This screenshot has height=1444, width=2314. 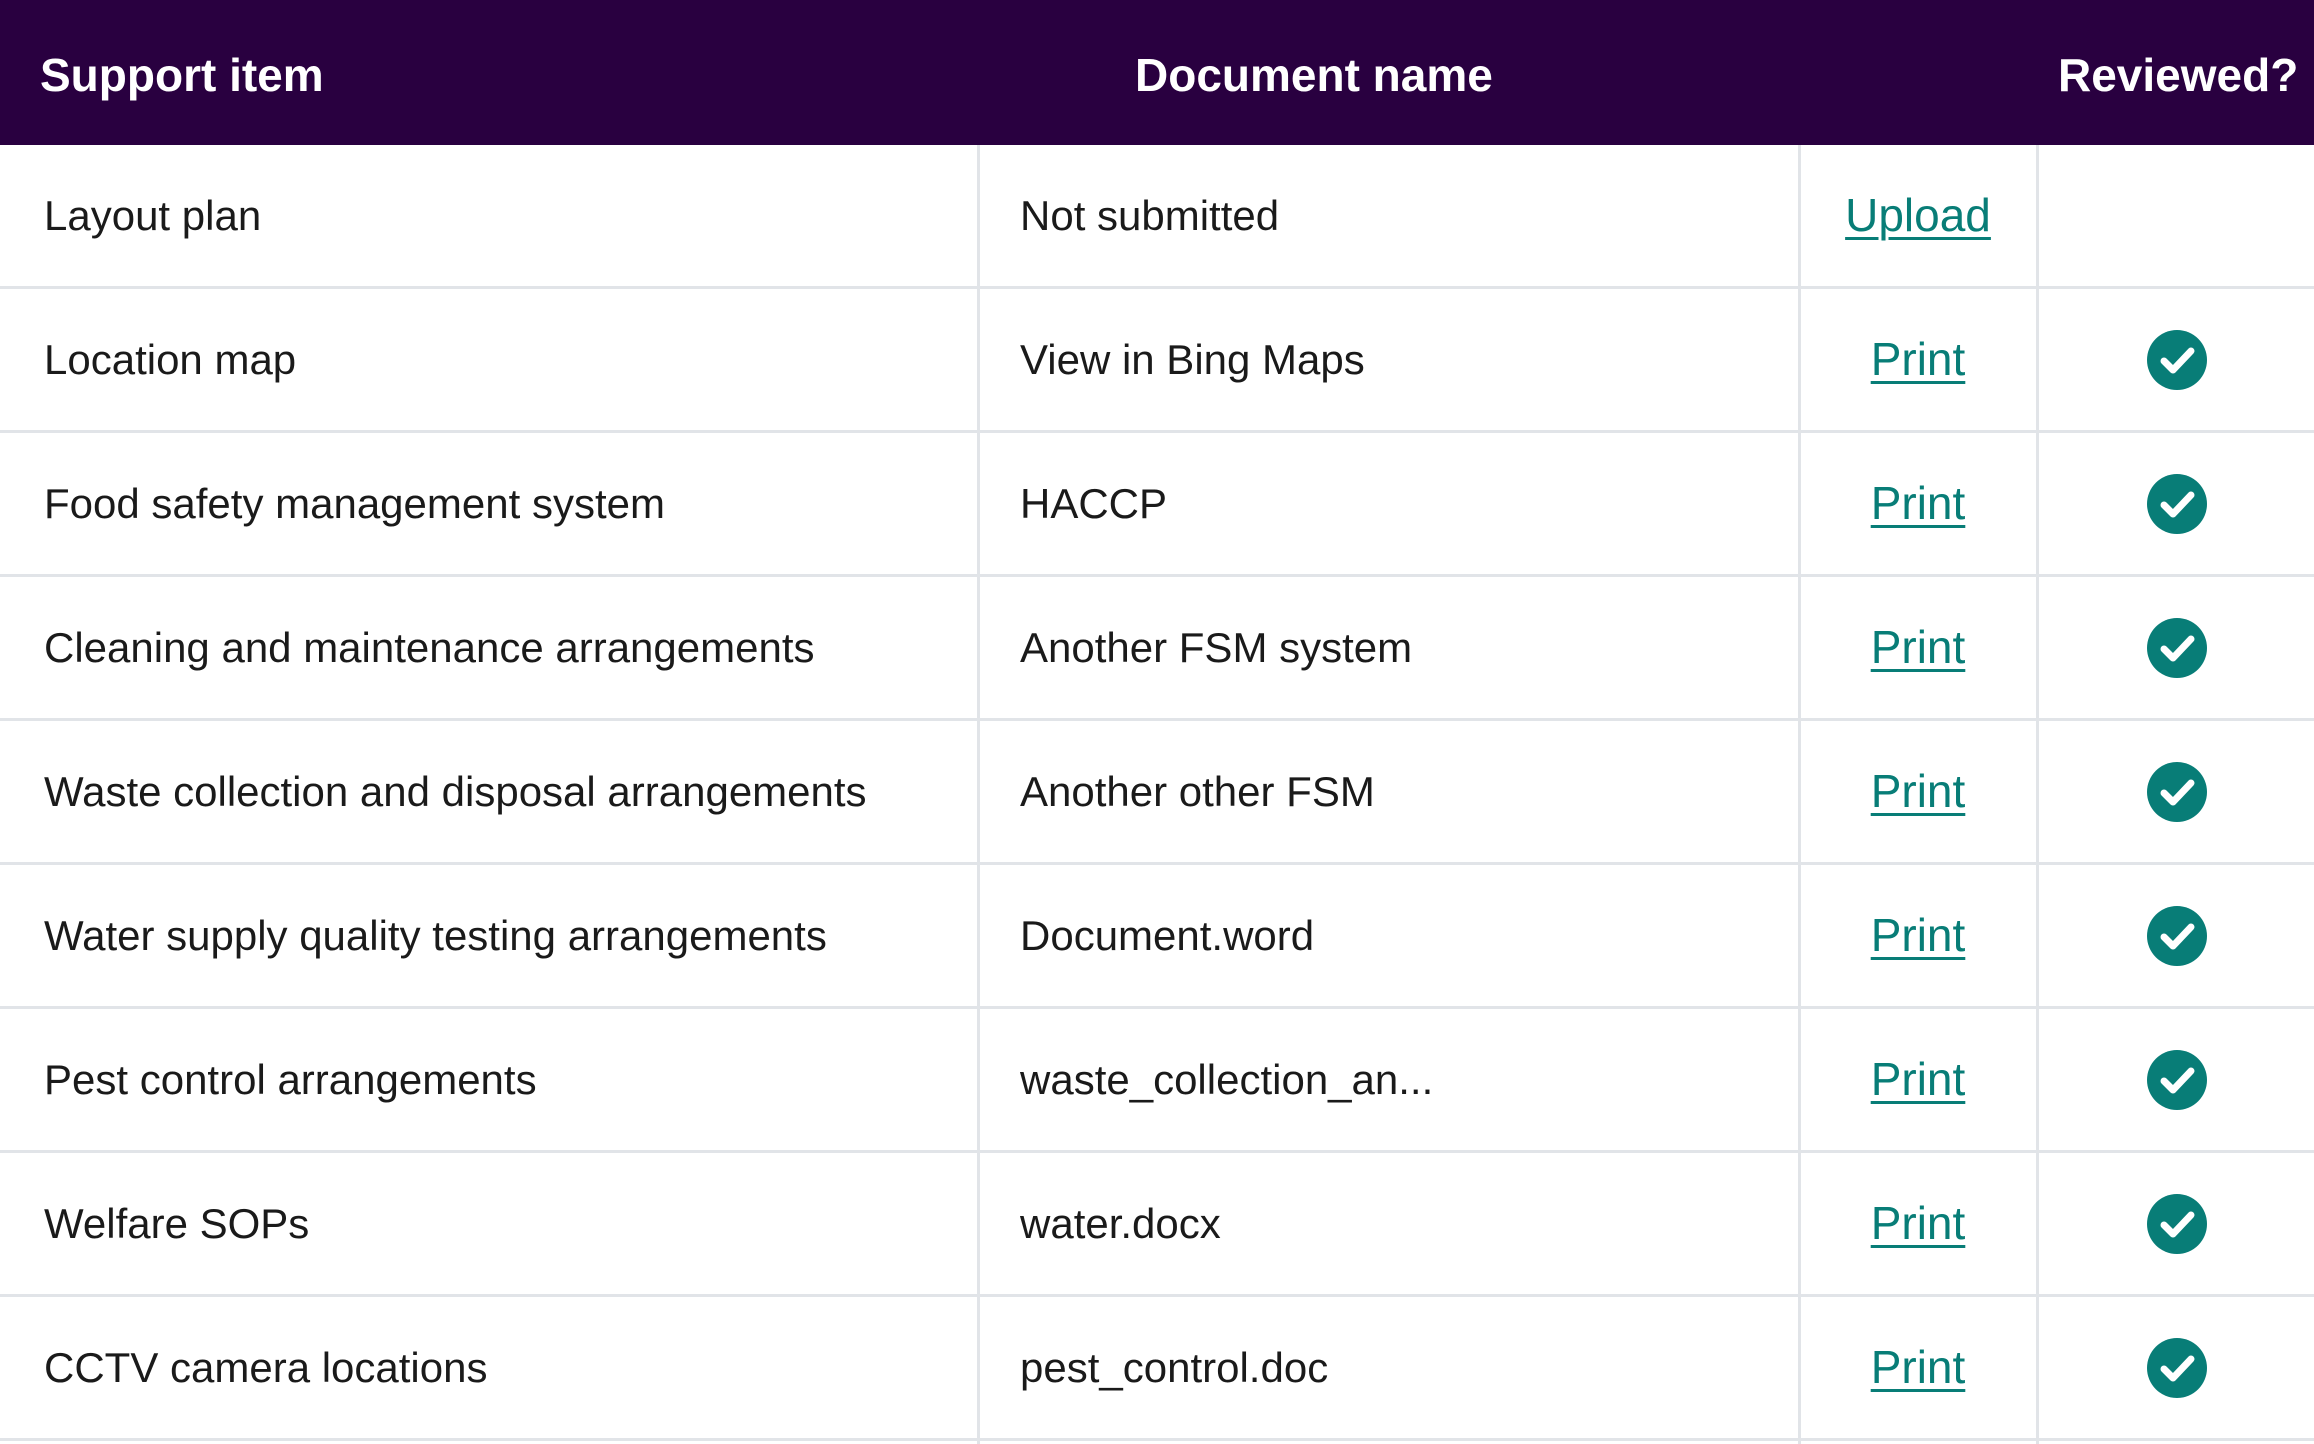 What do you see at coordinates (1094, 503) in the screenshot?
I see `document-name-cell: HACCP` at bounding box center [1094, 503].